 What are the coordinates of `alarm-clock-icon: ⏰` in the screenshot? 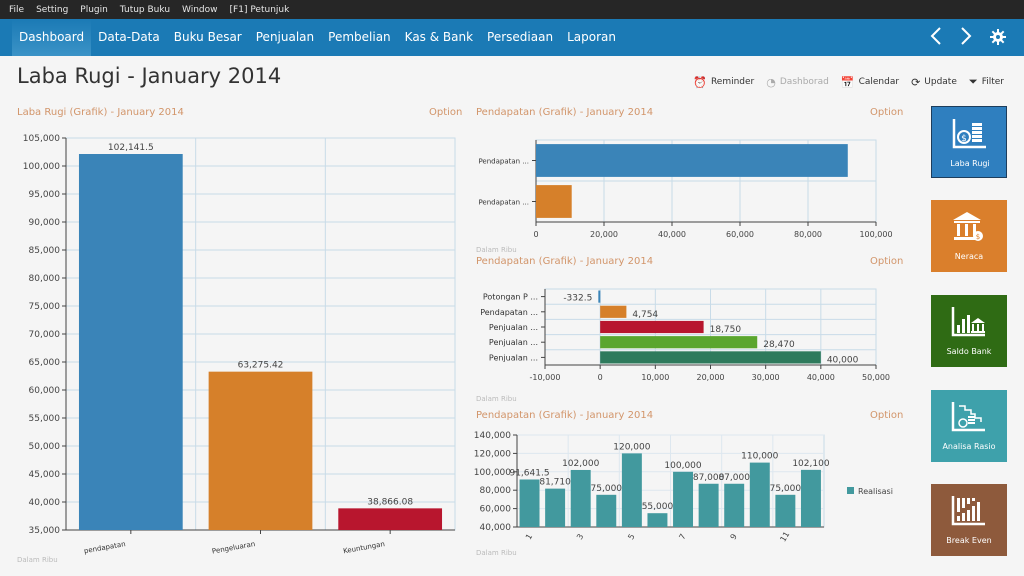 It's located at (700, 82).